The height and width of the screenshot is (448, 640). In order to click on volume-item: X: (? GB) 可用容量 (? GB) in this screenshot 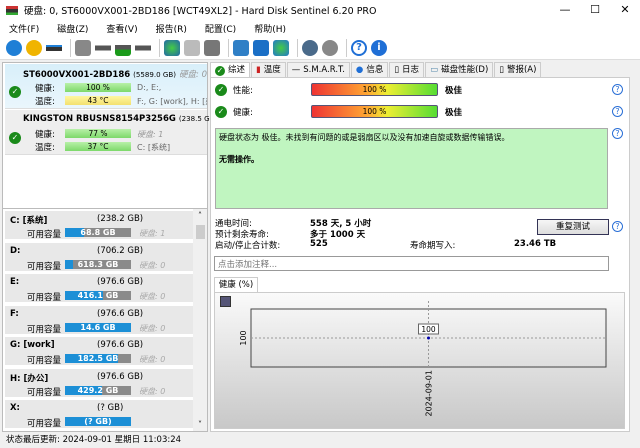, I will do `click(99, 415)`.